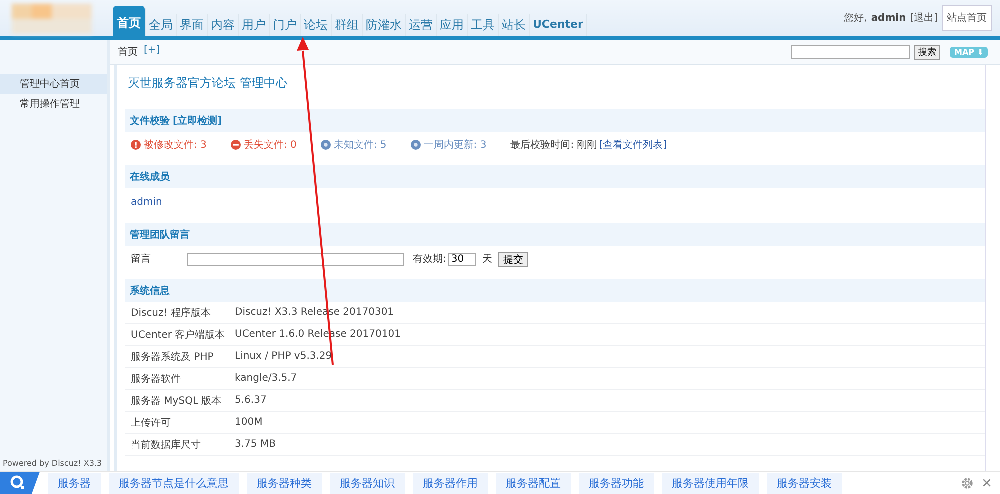  Describe the element at coordinates (174, 483) in the screenshot. I see `search-tag: 服务器节点是什么意思` at that location.